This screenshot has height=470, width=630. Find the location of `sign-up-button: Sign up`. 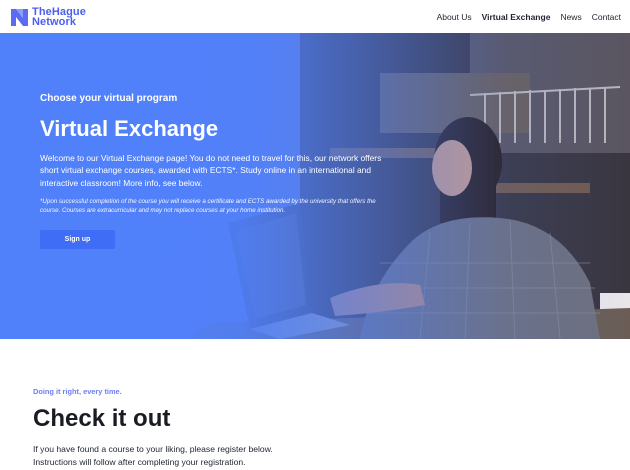

sign-up-button: Sign up is located at coordinates (77, 239).